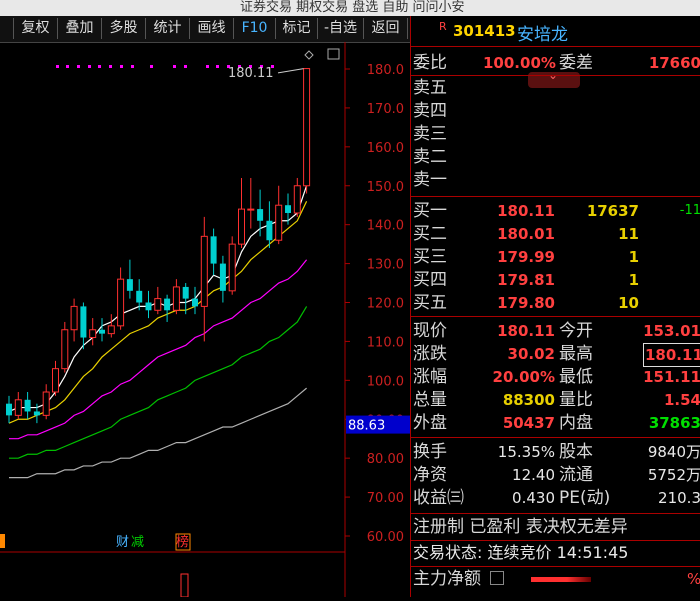 Image resolution: width=700 pixels, height=601 pixels. I want to click on fund-label: 净资, so click(430, 475).